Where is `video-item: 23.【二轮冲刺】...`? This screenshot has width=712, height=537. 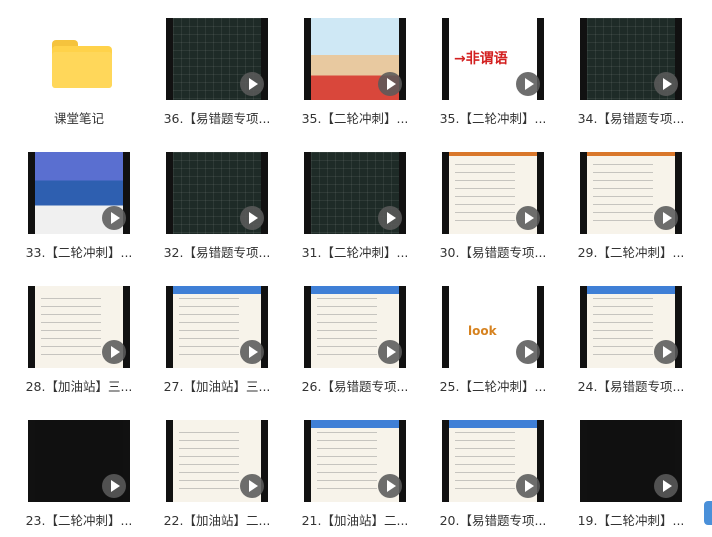
video-item: 23.【二轮冲刺】... is located at coordinates (77, 474).